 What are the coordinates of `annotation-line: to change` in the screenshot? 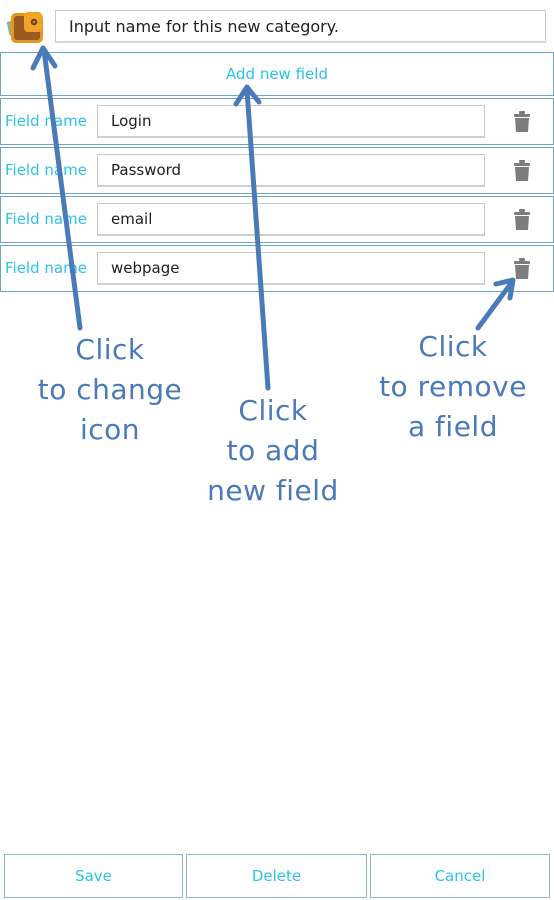 It's located at (110, 389).